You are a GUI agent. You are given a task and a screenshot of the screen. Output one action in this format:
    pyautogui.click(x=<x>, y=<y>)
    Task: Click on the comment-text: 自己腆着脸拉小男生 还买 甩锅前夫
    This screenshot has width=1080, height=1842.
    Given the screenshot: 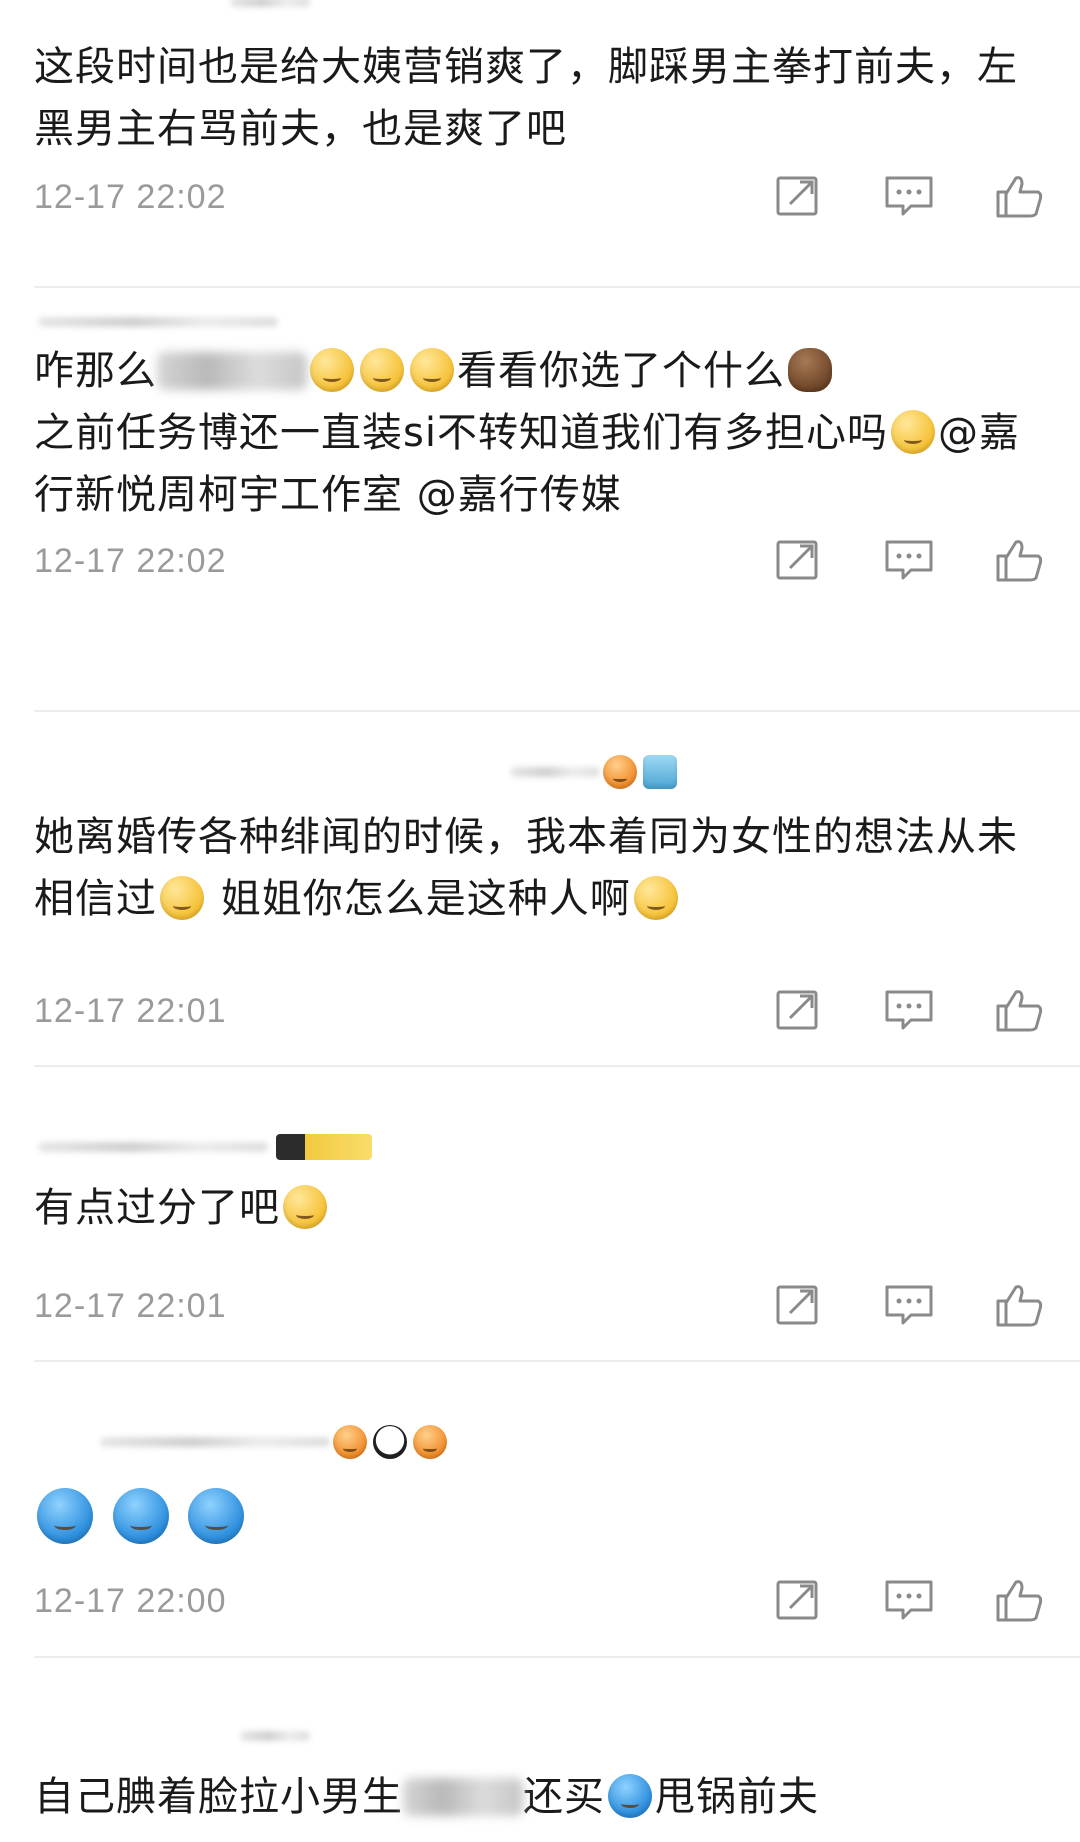 What is the action you would take?
    pyautogui.click(x=539, y=1797)
    